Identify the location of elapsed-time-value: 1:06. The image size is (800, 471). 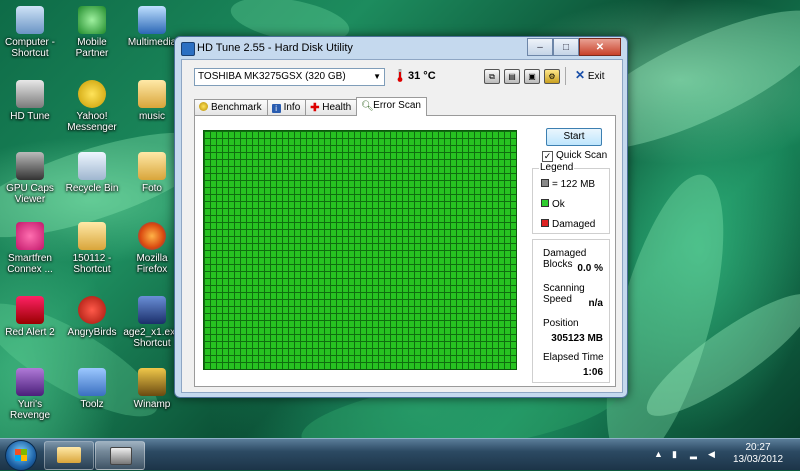
(592, 372).